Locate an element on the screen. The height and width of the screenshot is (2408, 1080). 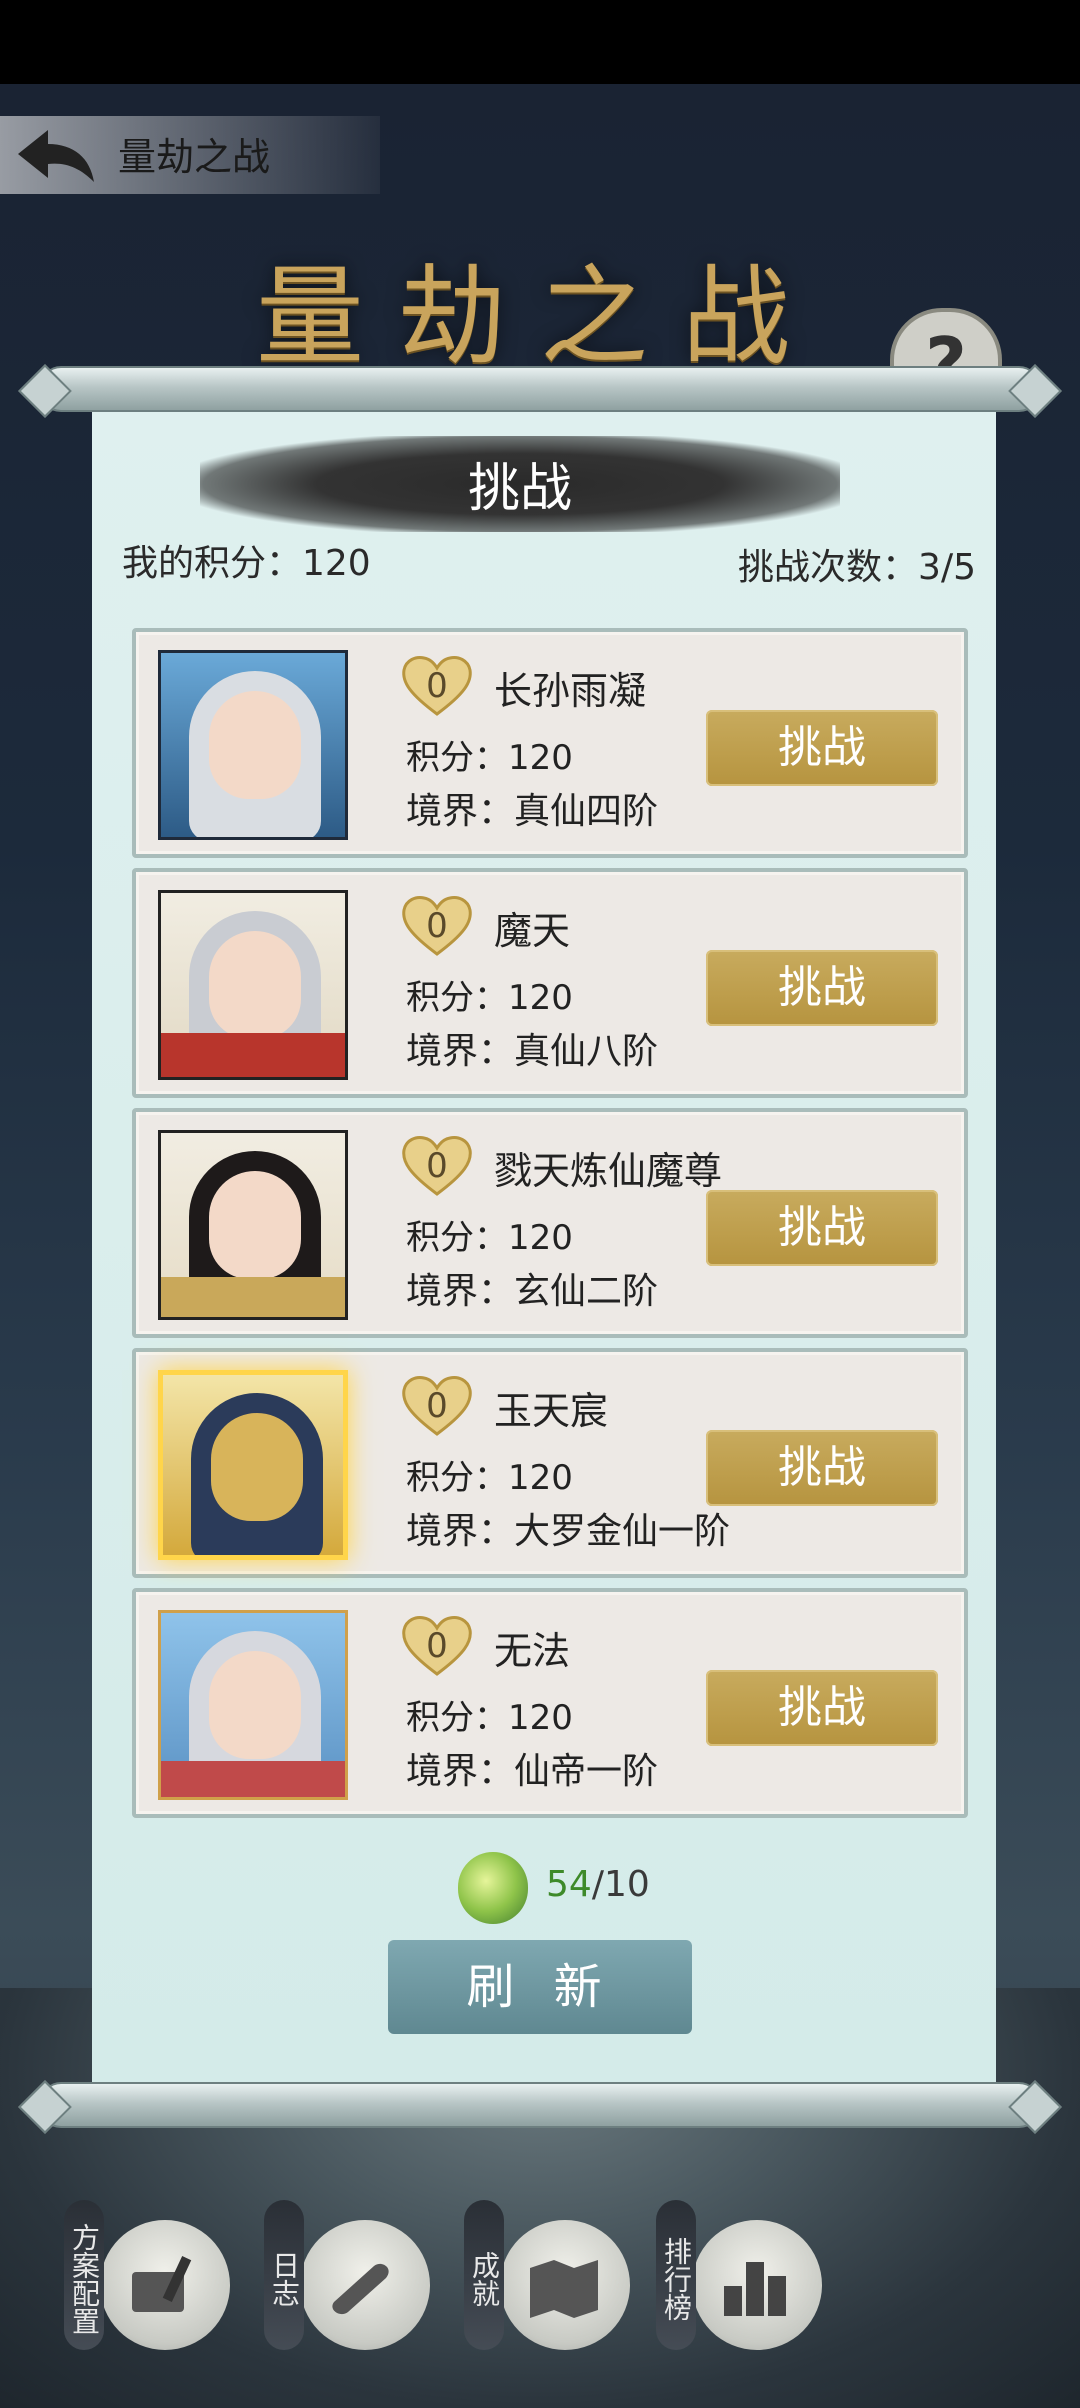
scroll-glyph is located at coordinates (360, 2289).